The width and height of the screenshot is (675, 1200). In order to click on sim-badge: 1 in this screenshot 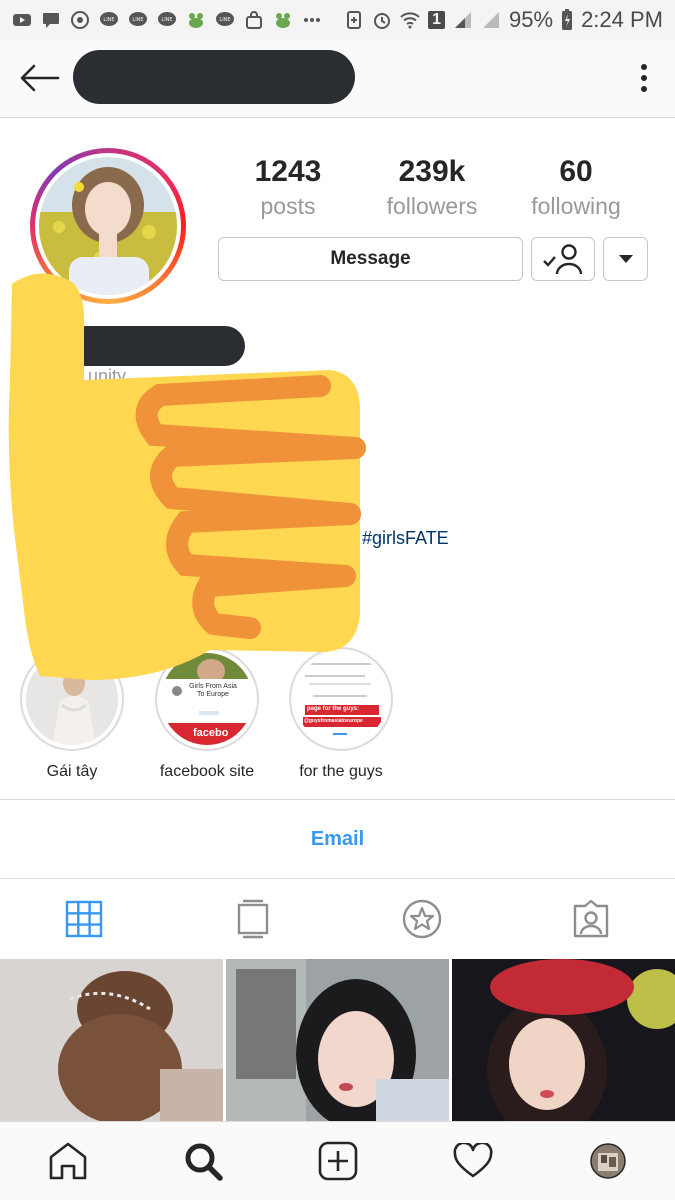, I will do `click(437, 20)`.